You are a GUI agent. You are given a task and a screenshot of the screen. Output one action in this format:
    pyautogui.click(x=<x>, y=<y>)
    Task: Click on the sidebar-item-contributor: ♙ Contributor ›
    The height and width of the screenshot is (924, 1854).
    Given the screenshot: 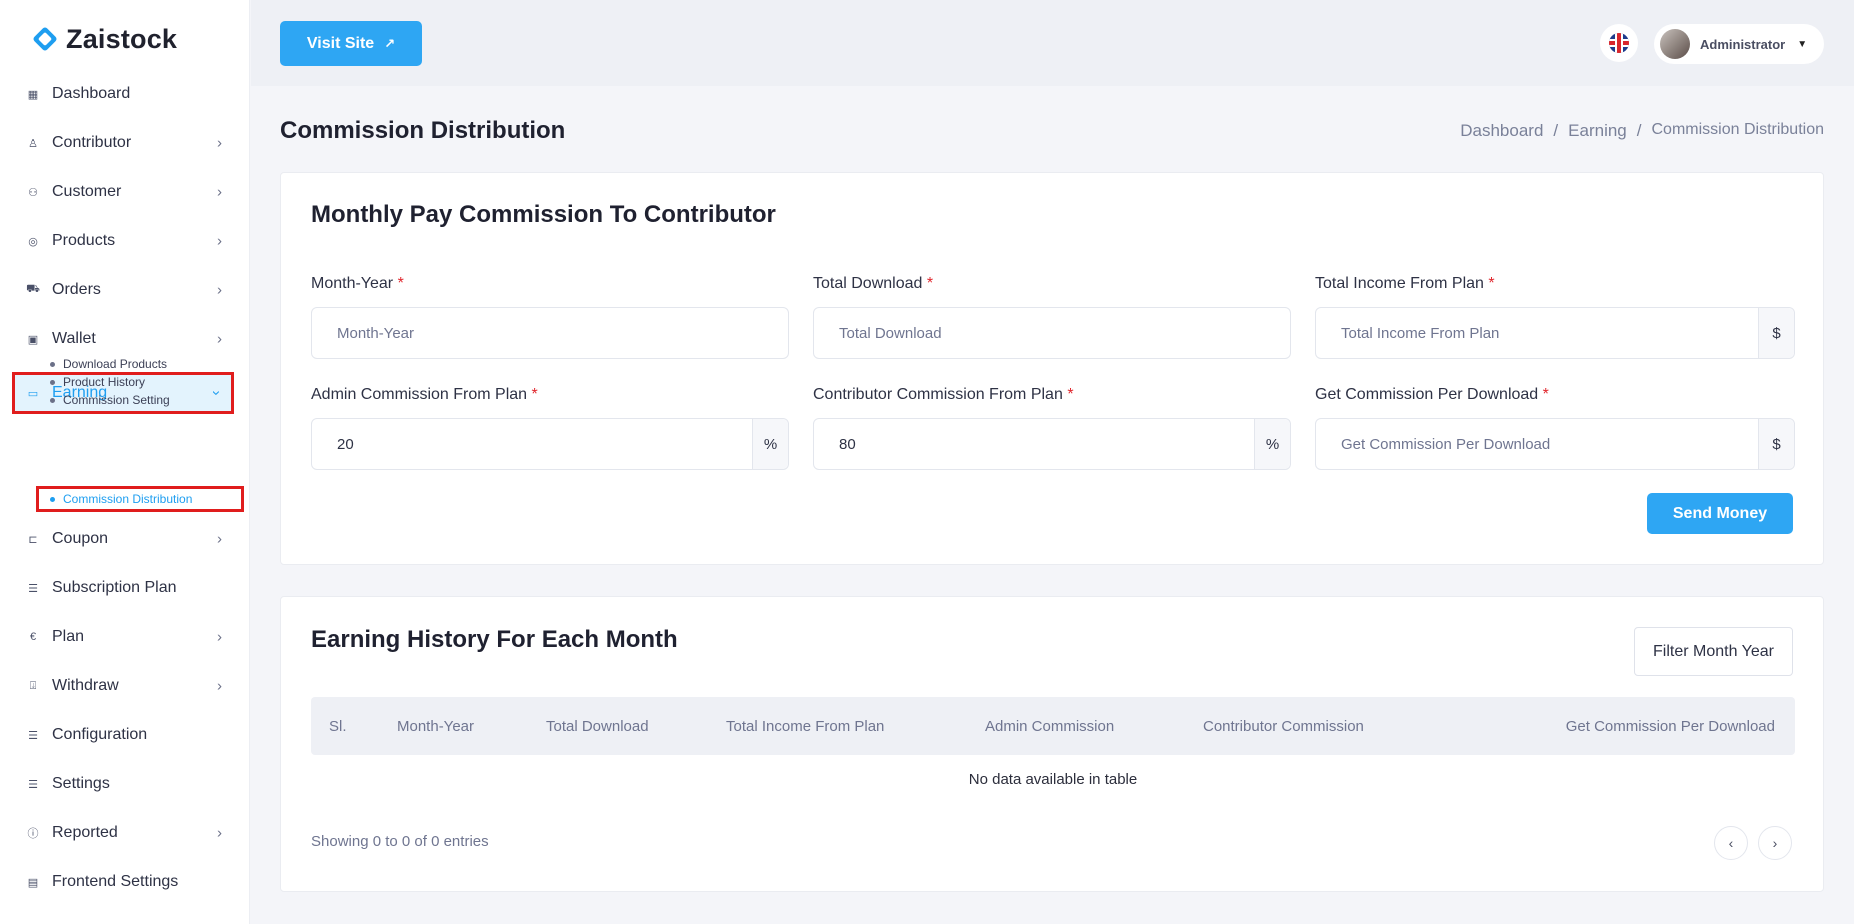 What is the action you would take?
    pyautogui.click(x=123, y=143)
    